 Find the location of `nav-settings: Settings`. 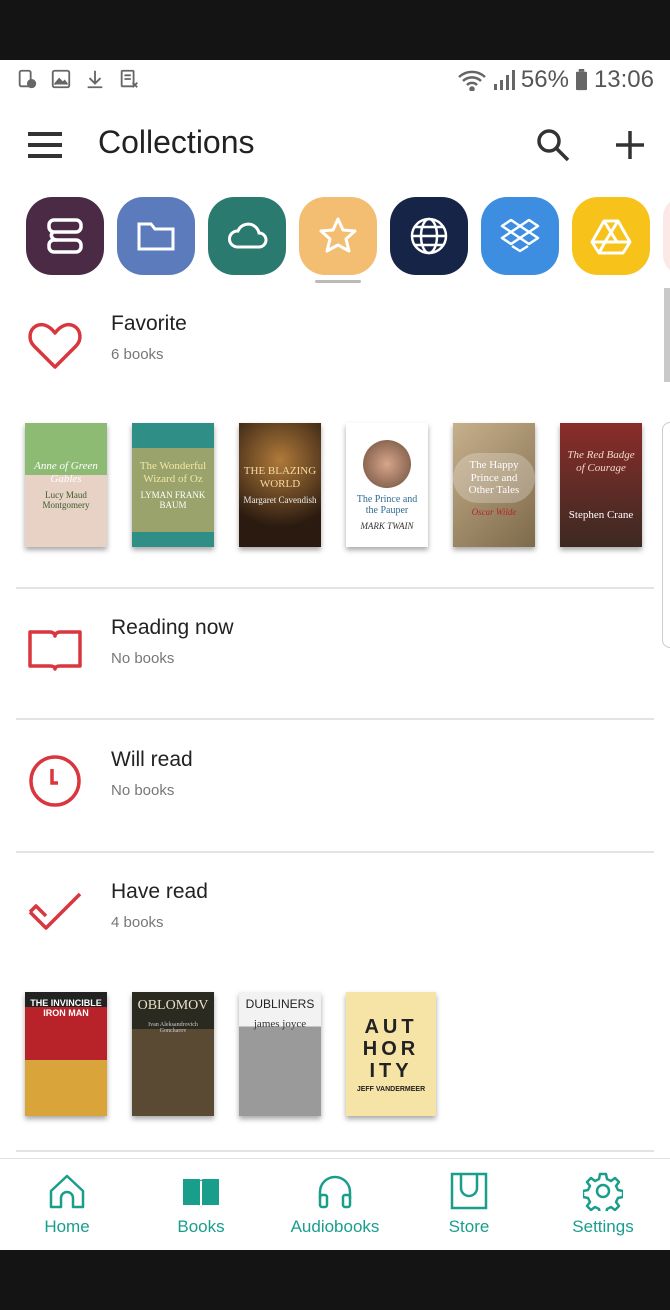

nav-settings: Settings is located at coordinates (603, 1204).